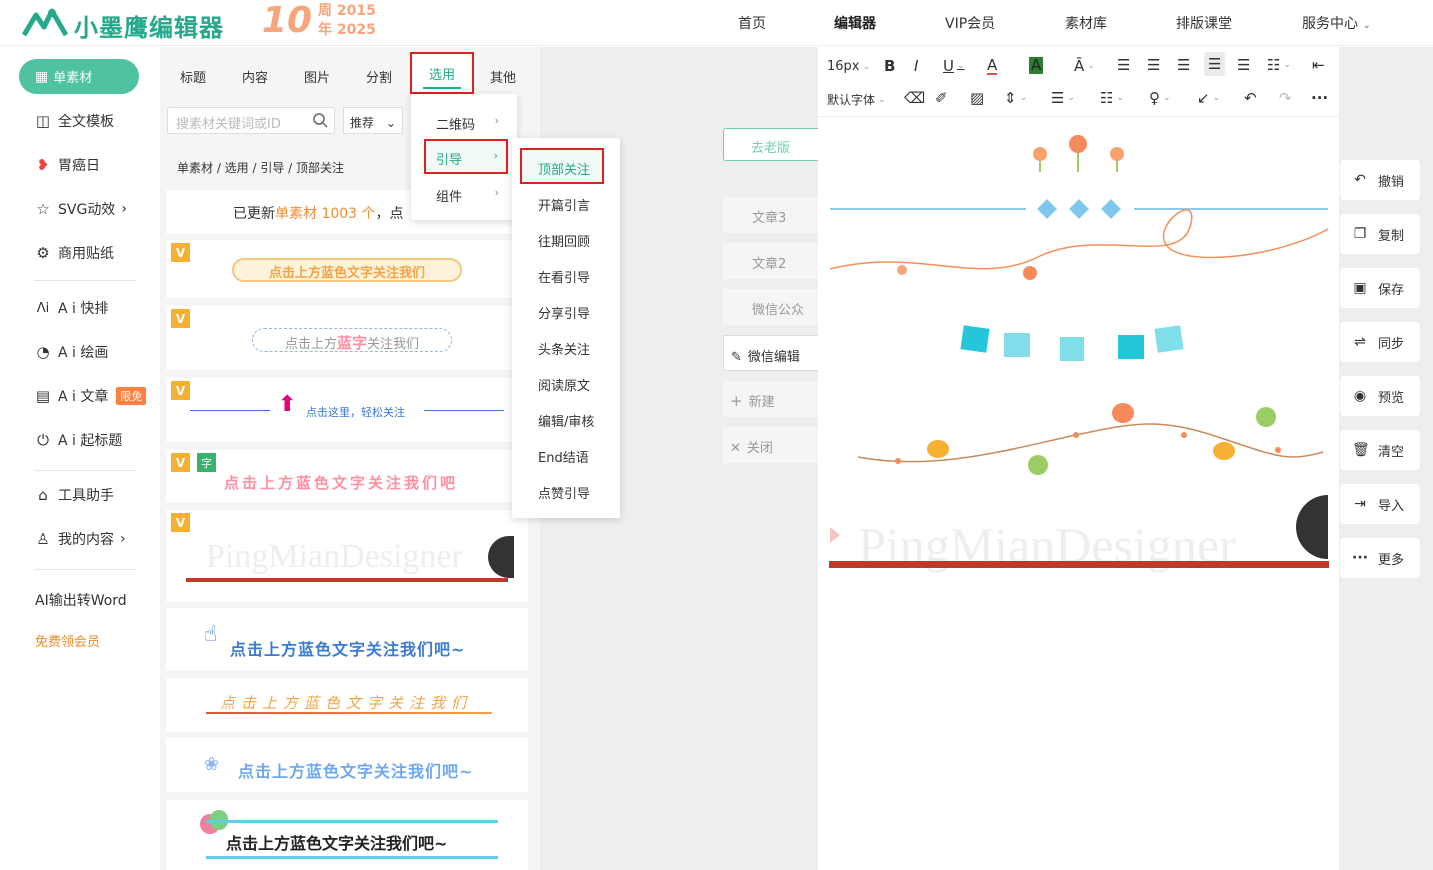  Describe the element at coordinates (67, 640) in the screenshot. I see `free-vip-link: 免费领会员` at that location.